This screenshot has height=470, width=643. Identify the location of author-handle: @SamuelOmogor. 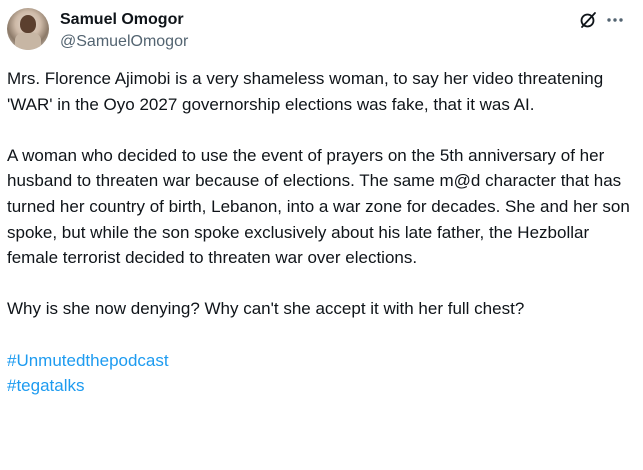
(124, 42).